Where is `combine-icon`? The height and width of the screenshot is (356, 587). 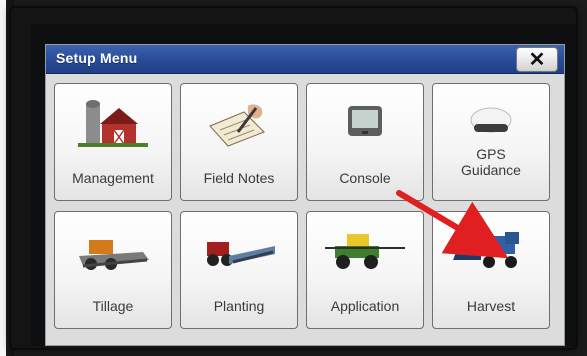
combine-icon is located at coordinates (491, 251).